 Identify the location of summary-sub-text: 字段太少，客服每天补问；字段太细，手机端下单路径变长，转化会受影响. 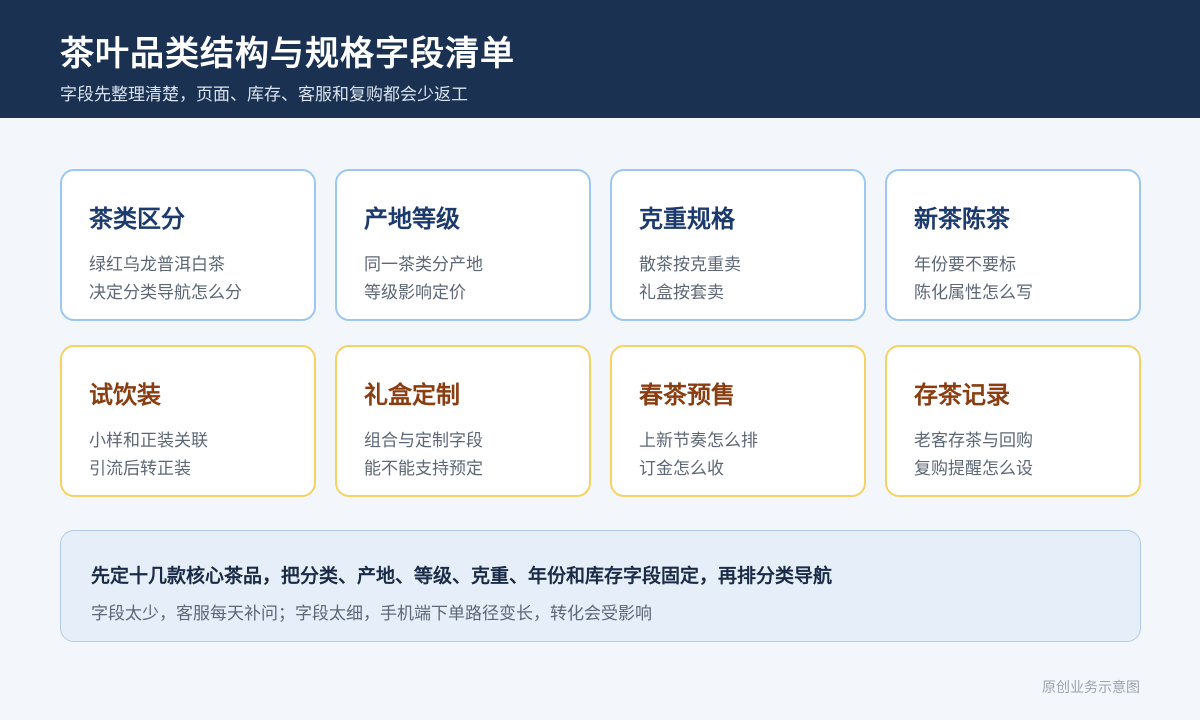
(371, 614).